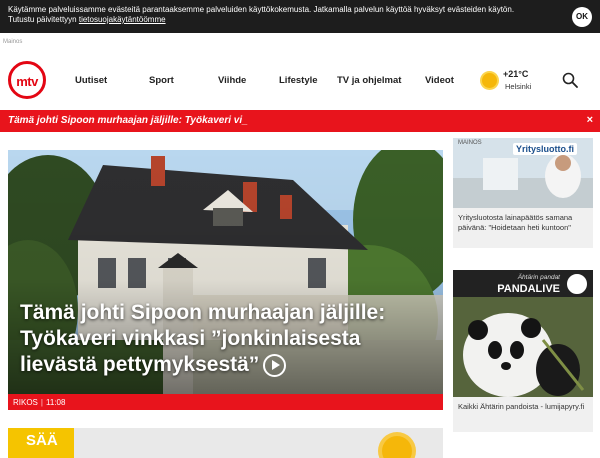 Image resolution: width=600 pixels, height=458 pixels. I want to click on ad-brand: Yritysluotto.fi, so click(545, 149).